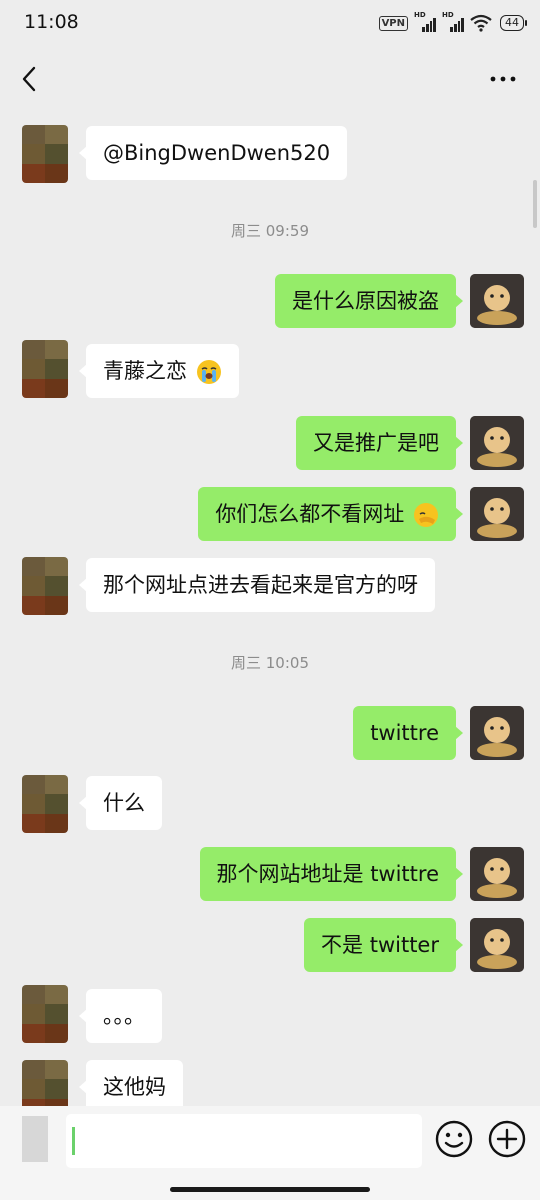 The height and width of the screenshot is (1200, 540). I want to click on message-bubble: 青藤之恋, so click(159, 371).